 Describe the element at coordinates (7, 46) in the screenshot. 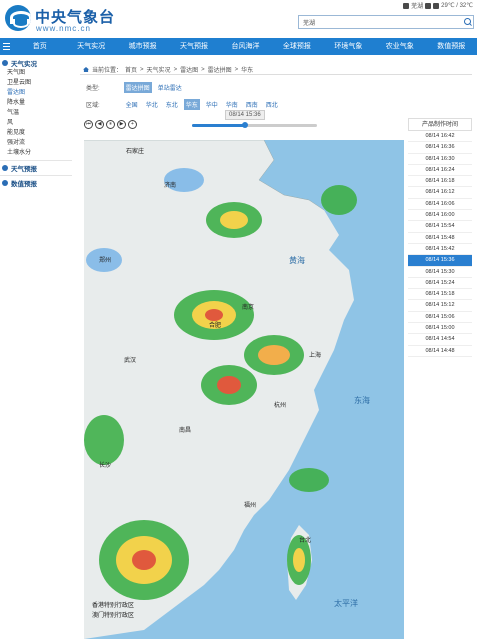

I see `menu-icon` at that location.